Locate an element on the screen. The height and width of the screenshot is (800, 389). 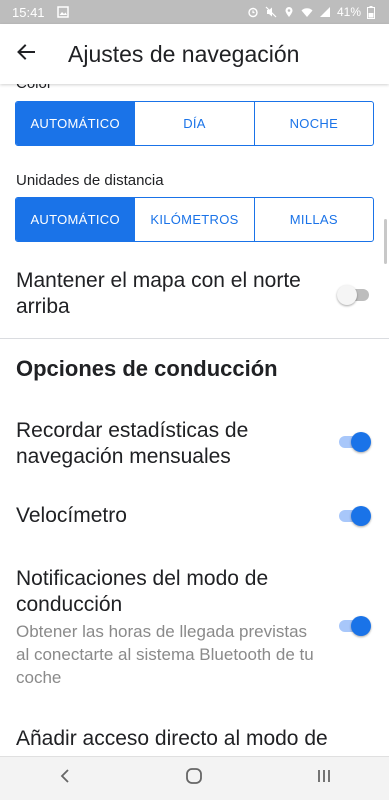
add-shortcut-row: Añadir acceso directo al modo de is located at coordinates (194, 739).